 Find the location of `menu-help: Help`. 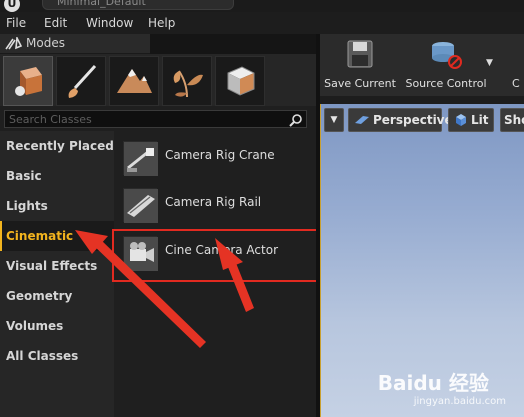

menu-help: Help is located at coordinates (161, 23).